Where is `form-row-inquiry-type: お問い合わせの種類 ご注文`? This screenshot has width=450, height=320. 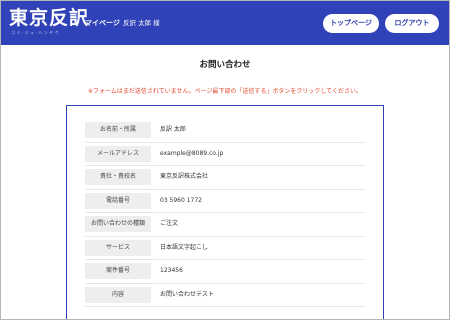 form-row-inquiry-type: お問い合わせの種類 ご注文 is located at coordinates (225, 225).